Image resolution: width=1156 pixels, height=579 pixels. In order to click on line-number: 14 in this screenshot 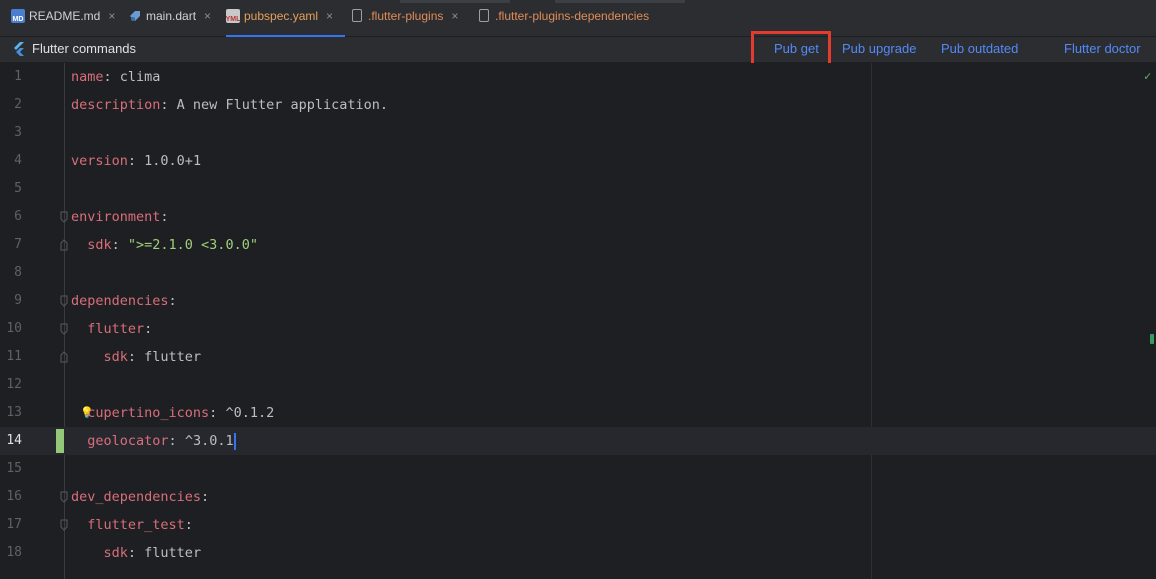, I will do `click(14, 440)`.